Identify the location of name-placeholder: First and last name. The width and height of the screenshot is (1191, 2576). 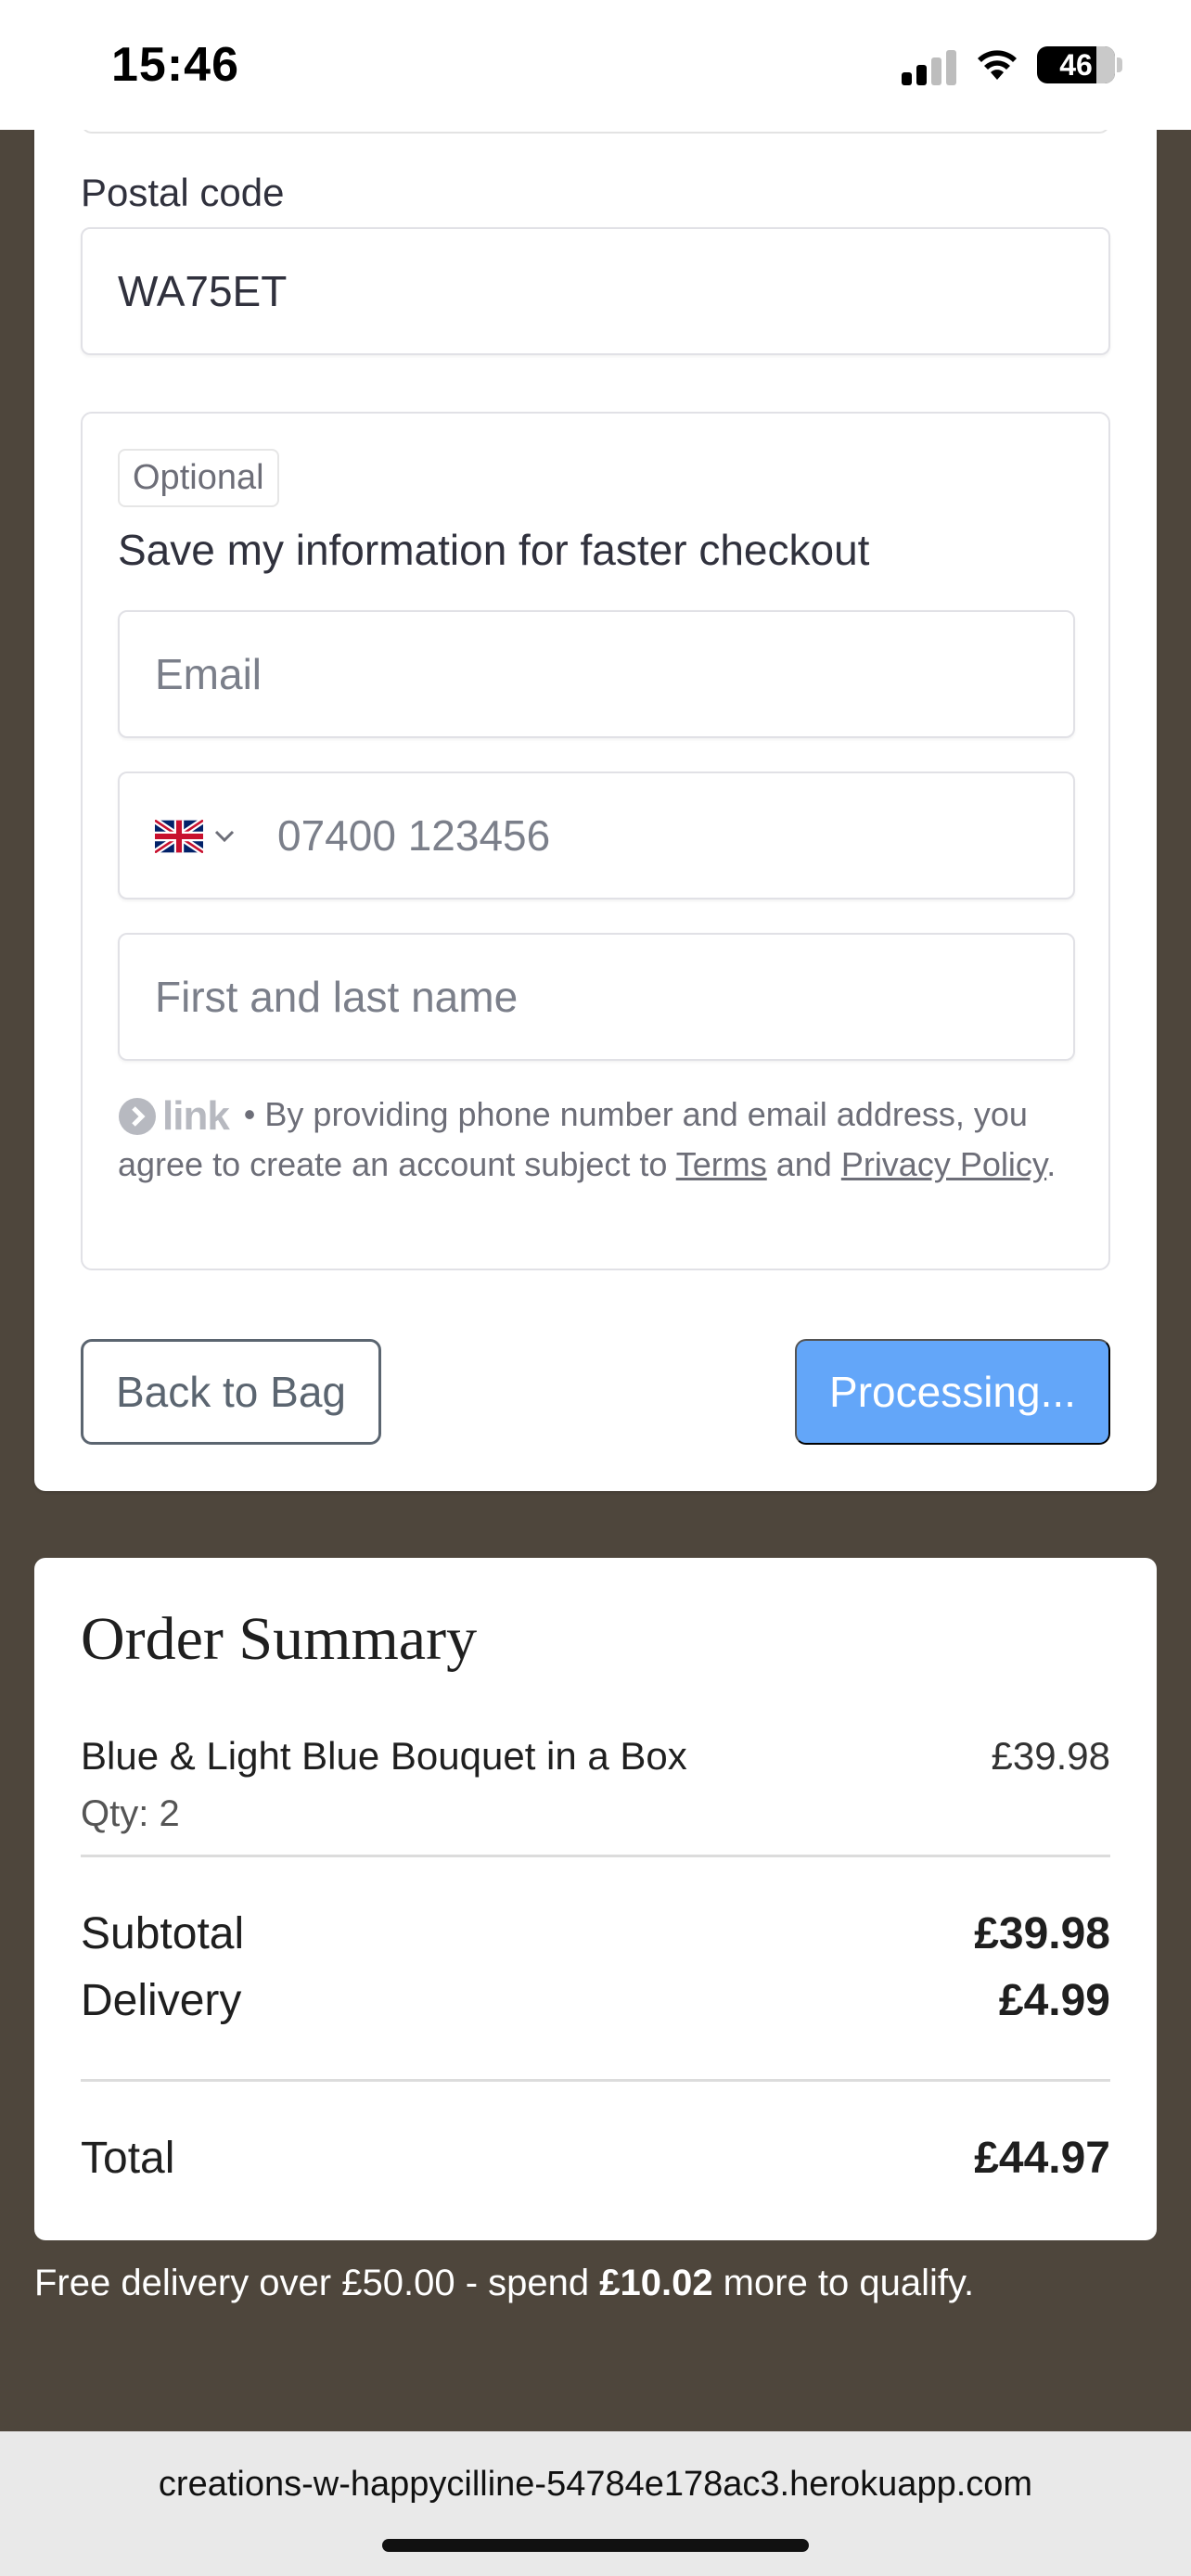
(337, 997).